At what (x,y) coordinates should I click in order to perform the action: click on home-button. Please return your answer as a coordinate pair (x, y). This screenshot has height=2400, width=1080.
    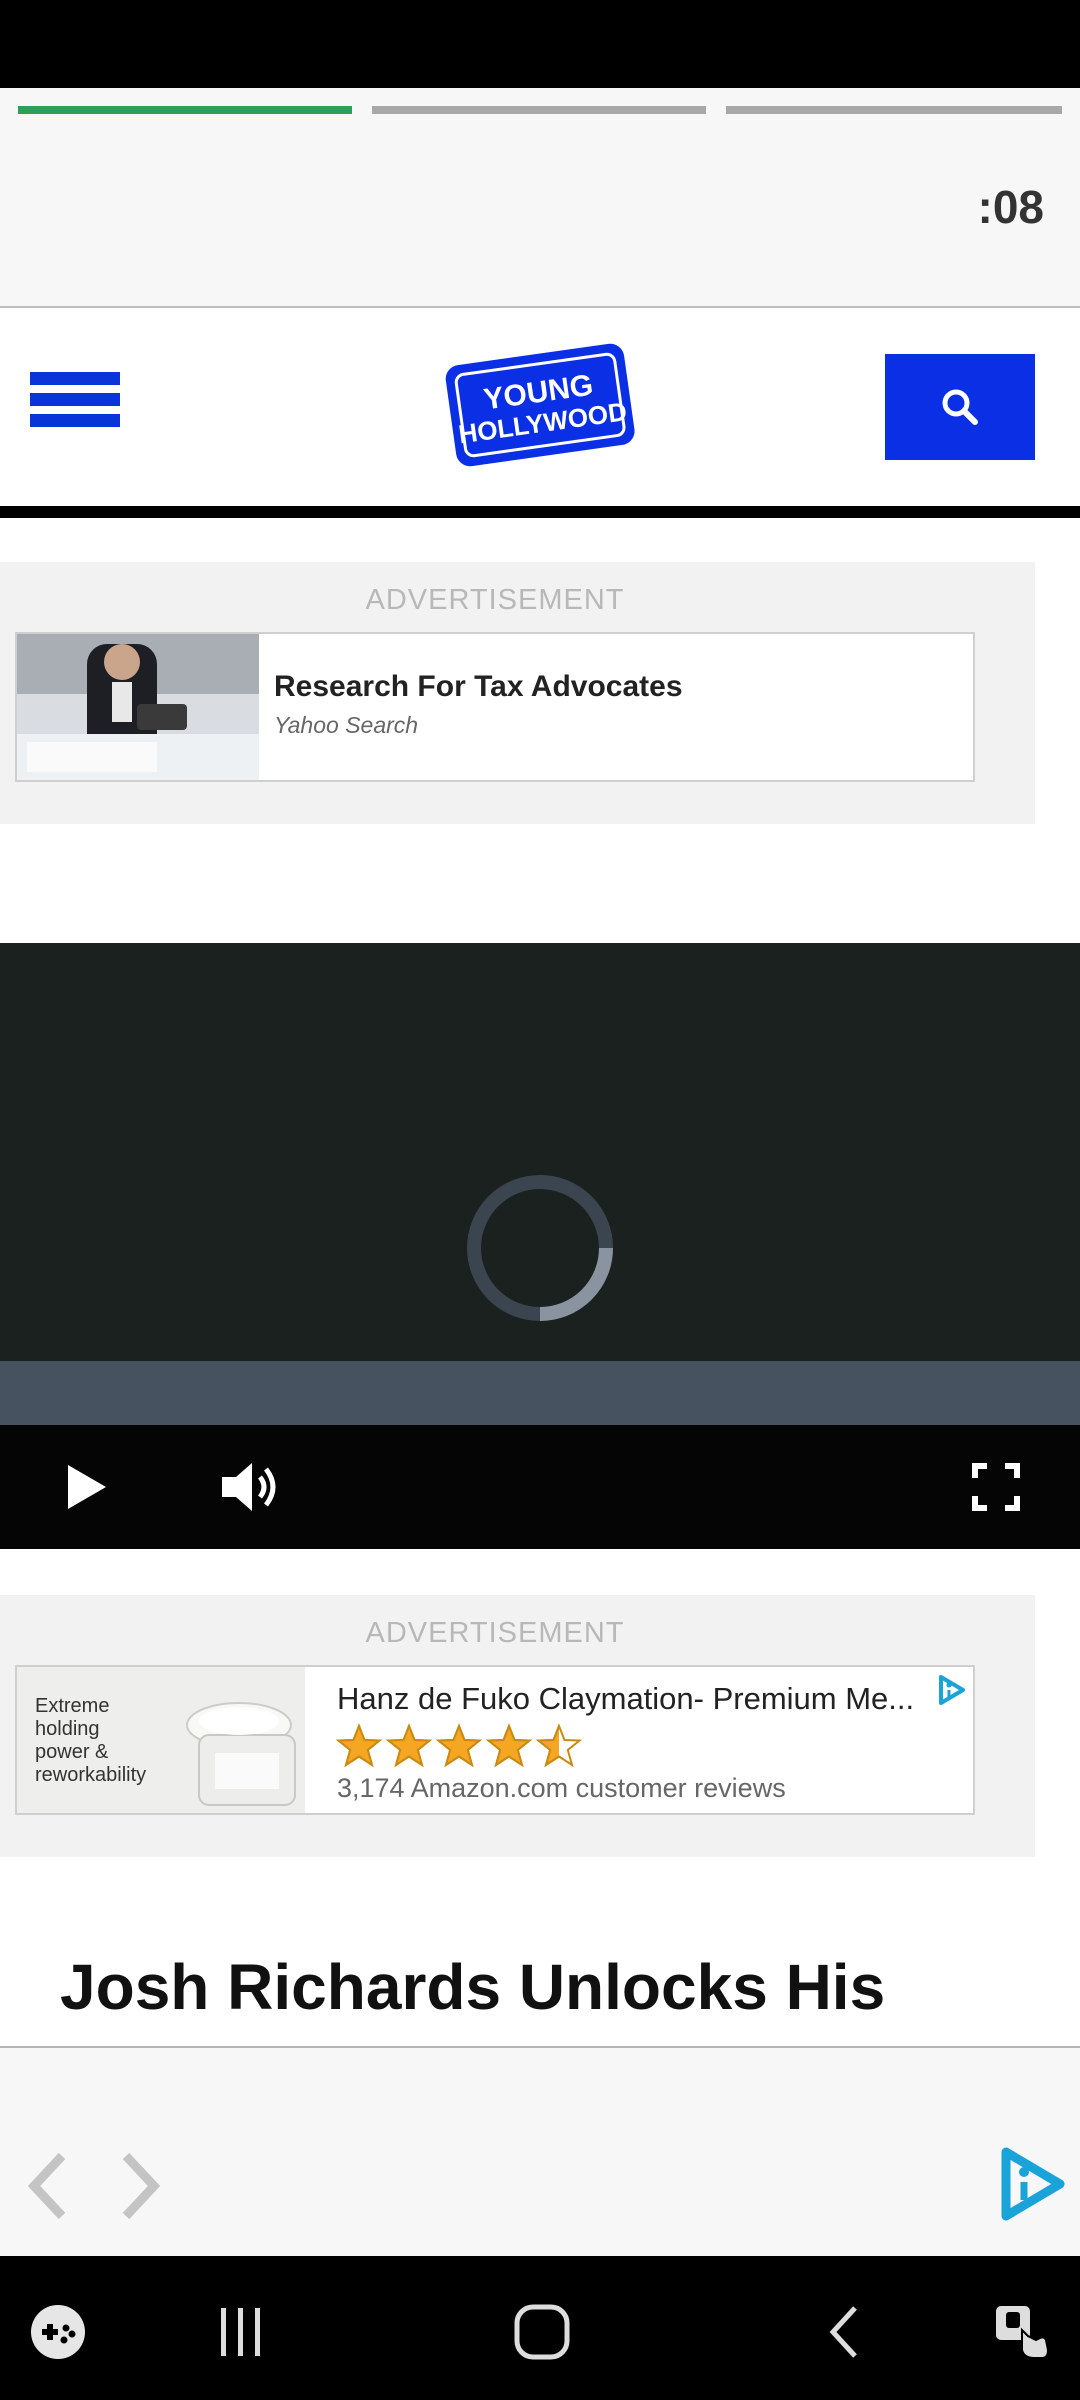
    Looking at the image, I should click on (542, 2332).